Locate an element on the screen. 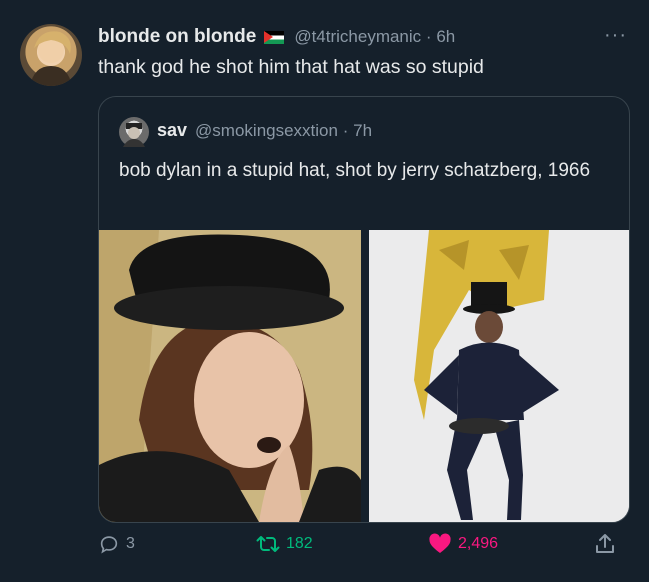  author-meta: @t4tricheymanic · 6h is located at coordinates (374, 37).